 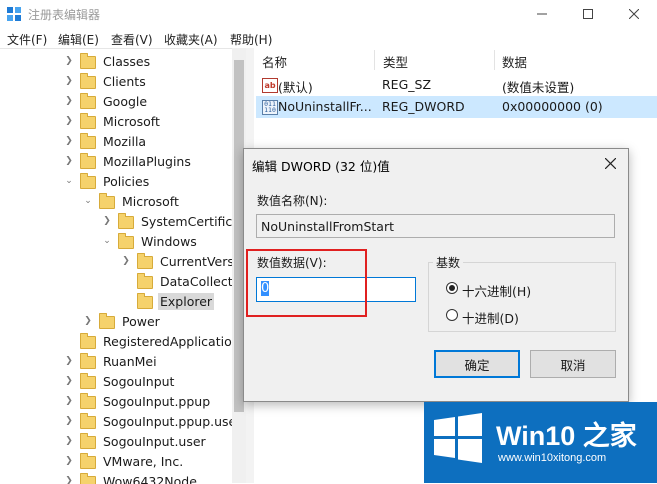 What do you see at coordinates (124, 461) in the screenshot?
I see `tree-item: ❯VMware, Inc.` at bounding box center [124, 461].